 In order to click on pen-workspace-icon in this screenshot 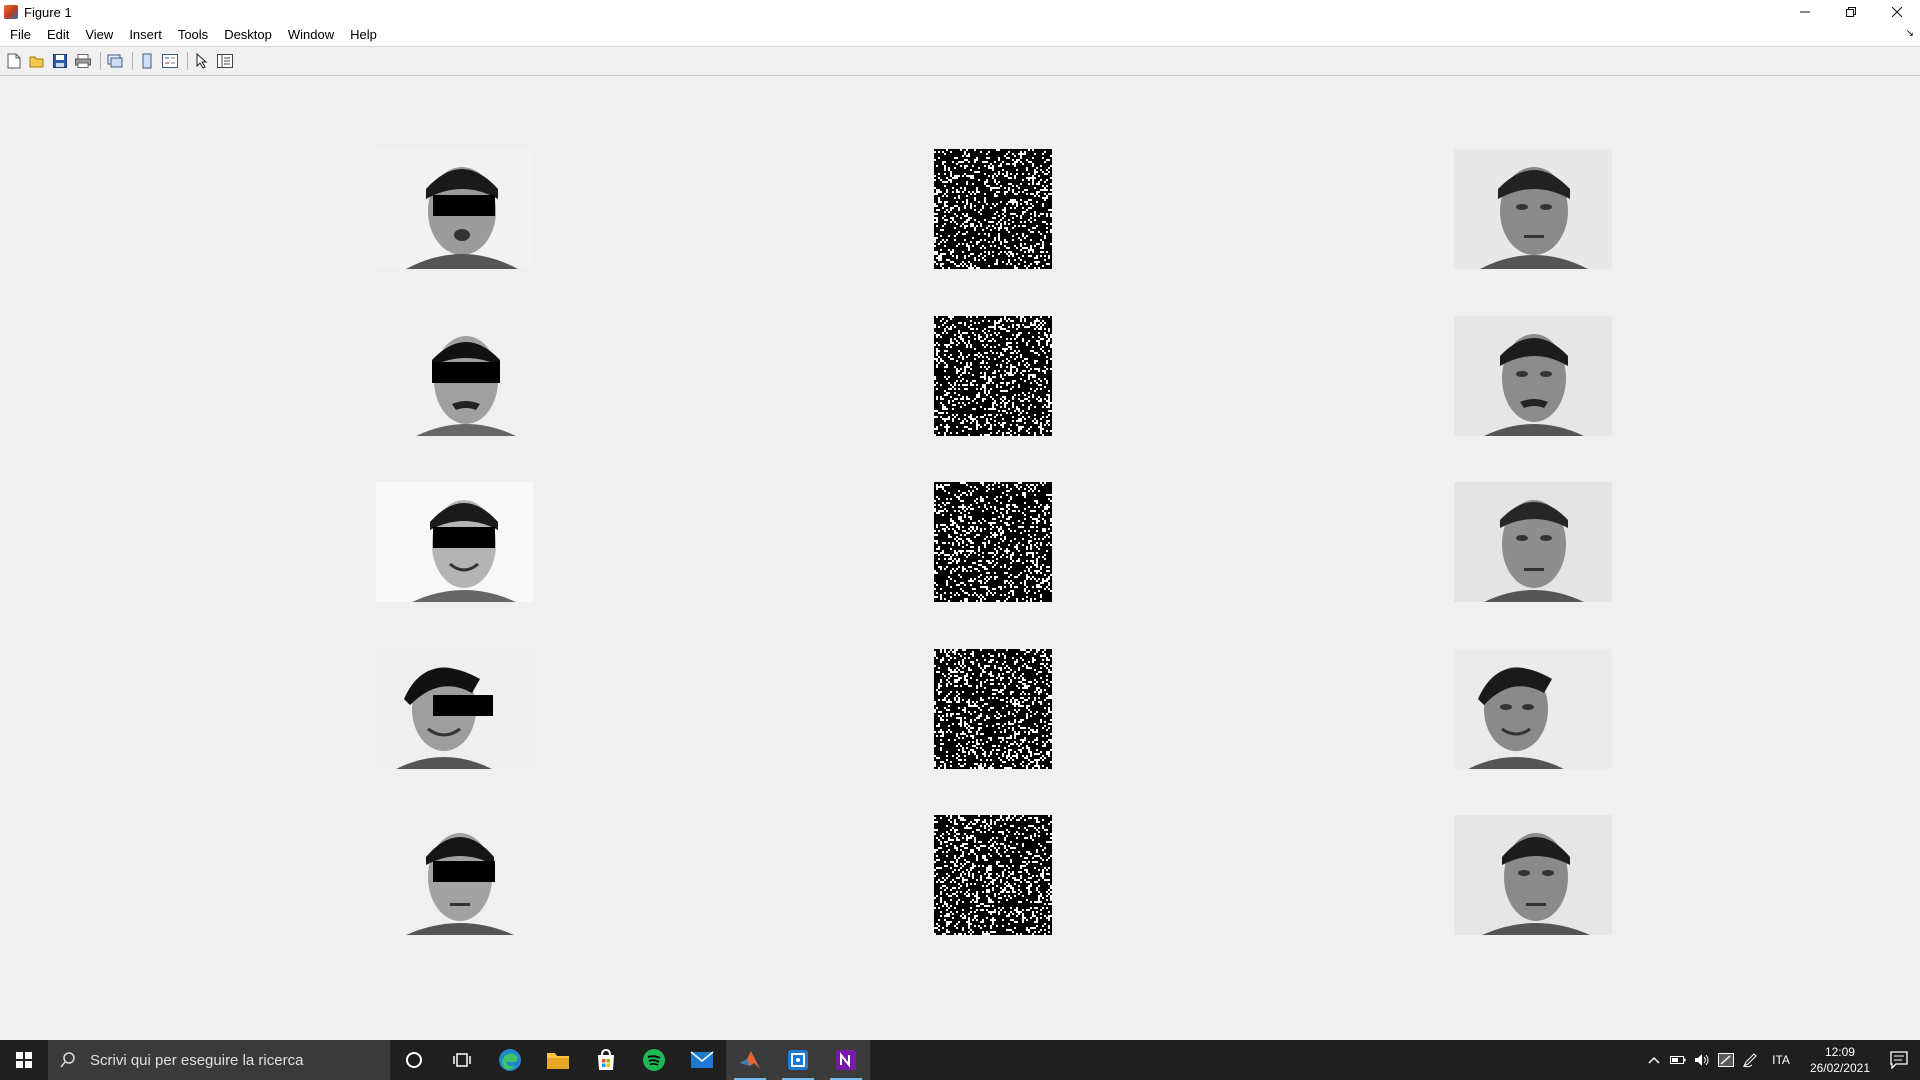, I will do `click(1726, 1060)`.